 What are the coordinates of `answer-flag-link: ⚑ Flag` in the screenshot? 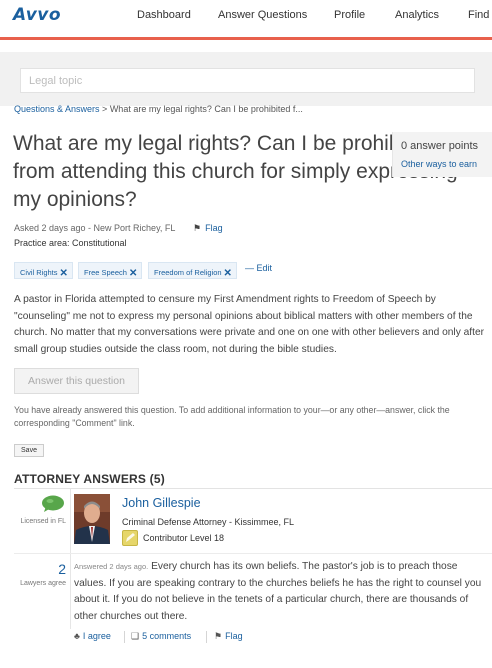 It's located at (228, 636).